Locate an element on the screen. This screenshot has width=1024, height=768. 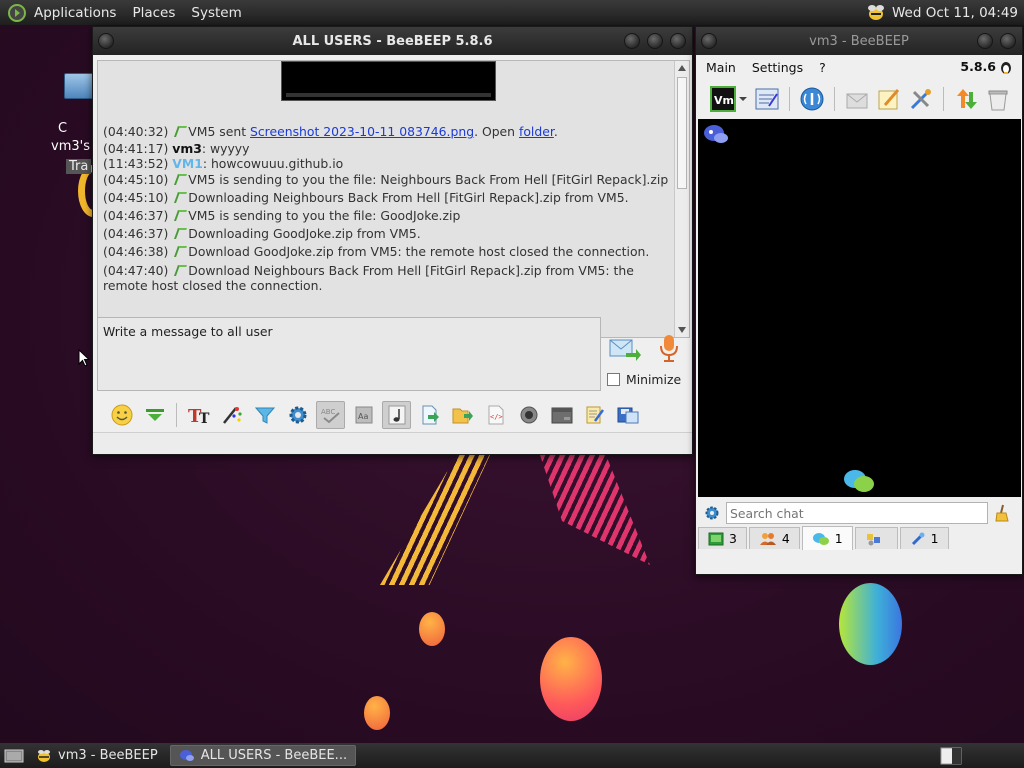
chat-window-titlebar: ALL USERS - BeeBEEP 5.8.6 is located at coordinates (392, 41).